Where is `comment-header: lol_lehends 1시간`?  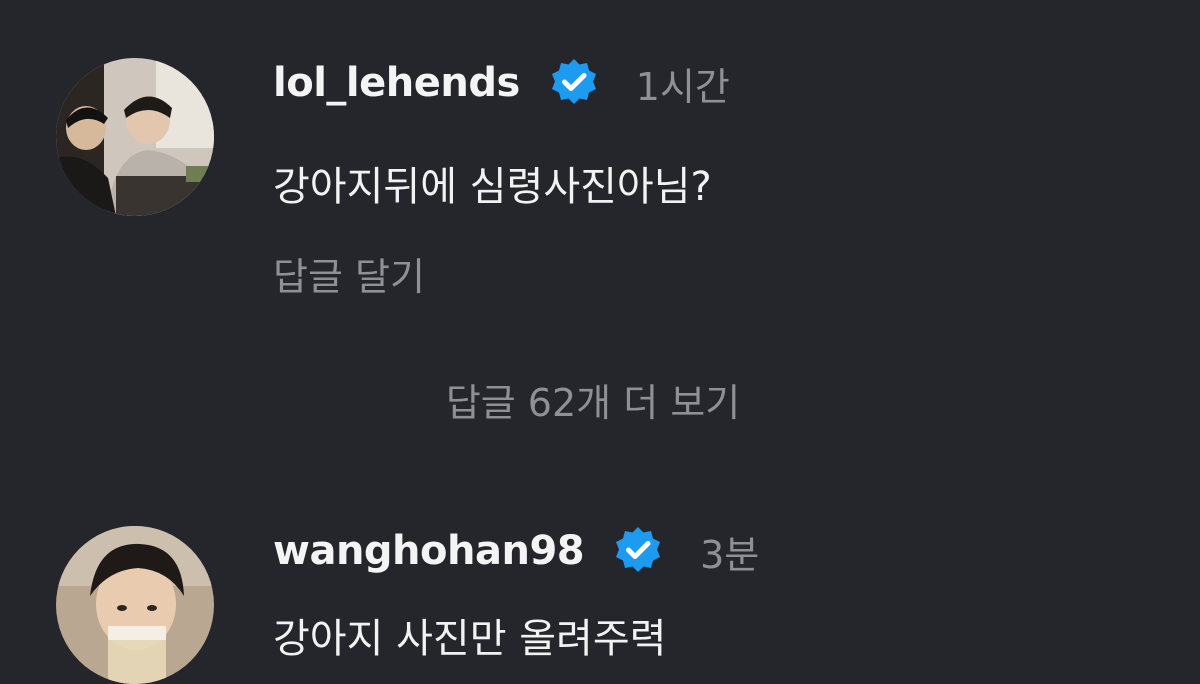
comment-header: lol_lehends 1시간 is located at coordinates (501, 83).